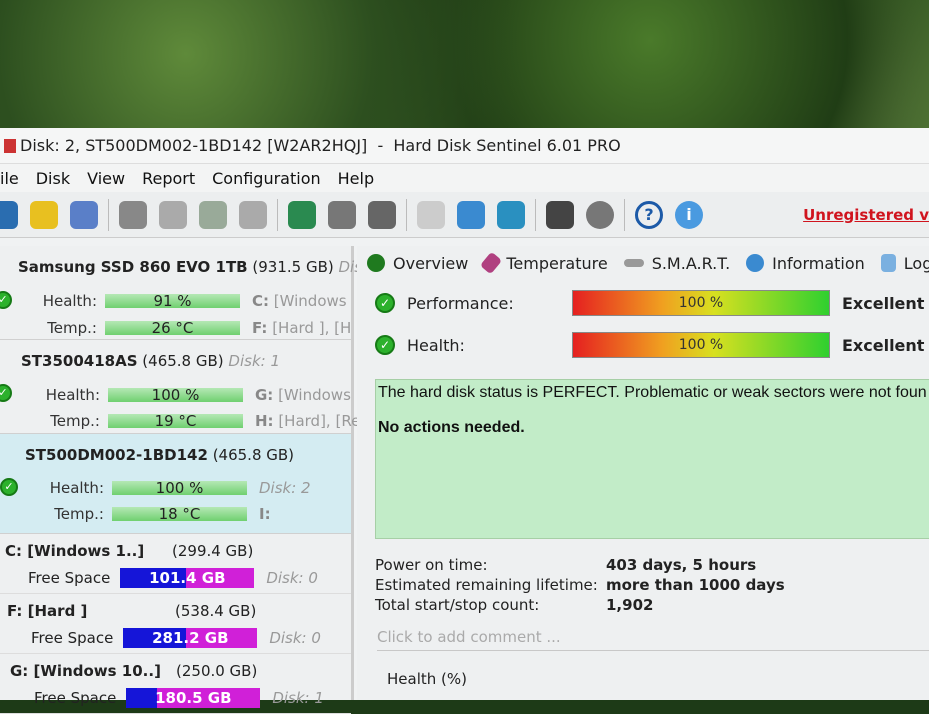  I want to click on disk-name: Samsung SSD 860 EVO 1TB, so click(133, 267).